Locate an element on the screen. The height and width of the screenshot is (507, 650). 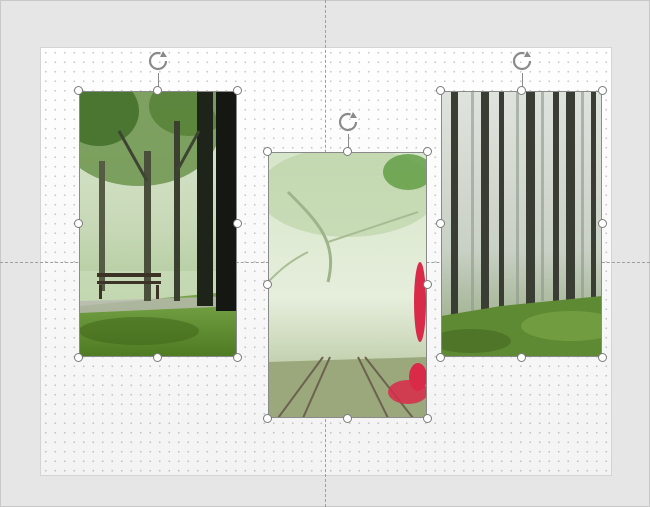
misty-forest-image is located at coordinates (521, 224).